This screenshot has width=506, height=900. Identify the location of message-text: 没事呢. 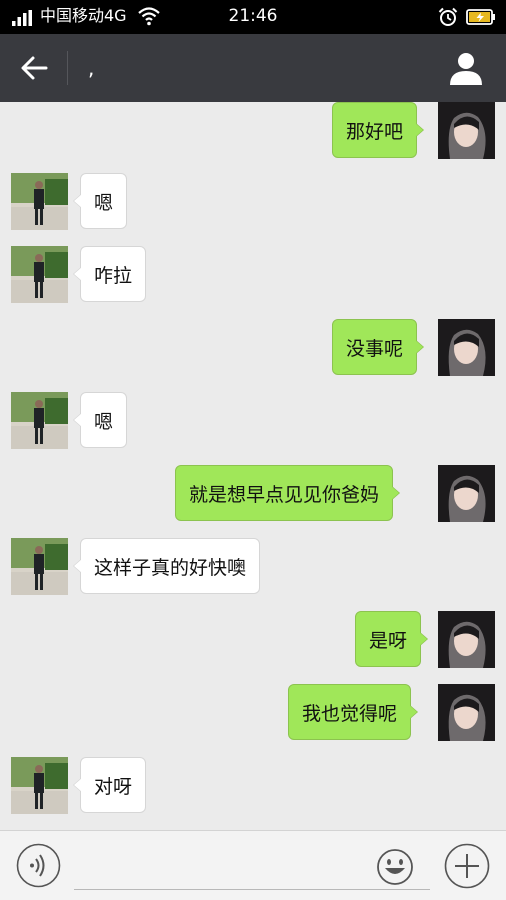
(375, 348).